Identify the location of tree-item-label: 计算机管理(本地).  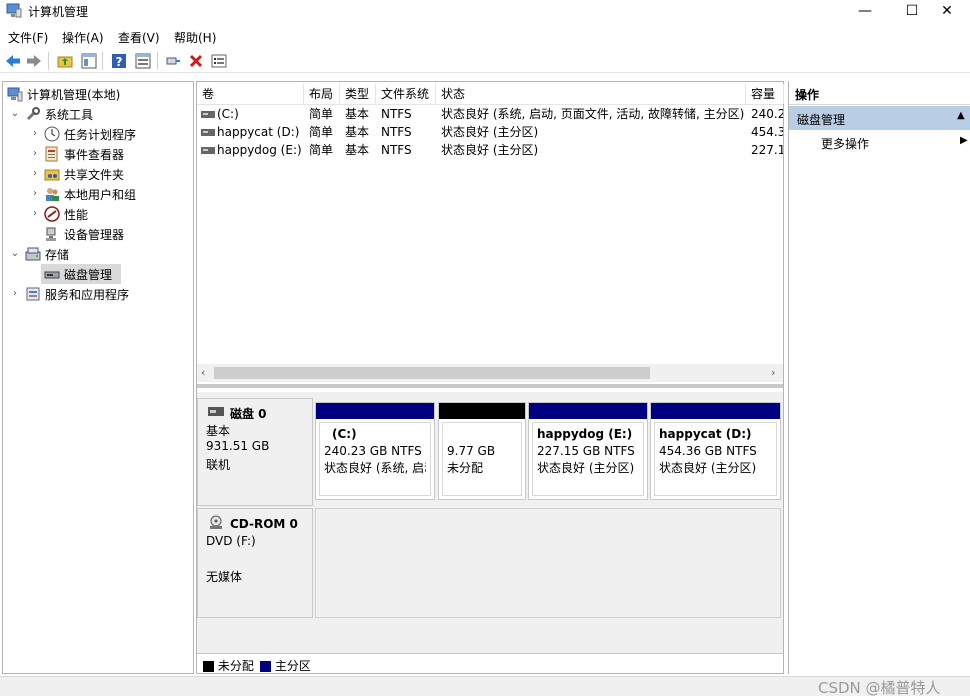
(74, 94).